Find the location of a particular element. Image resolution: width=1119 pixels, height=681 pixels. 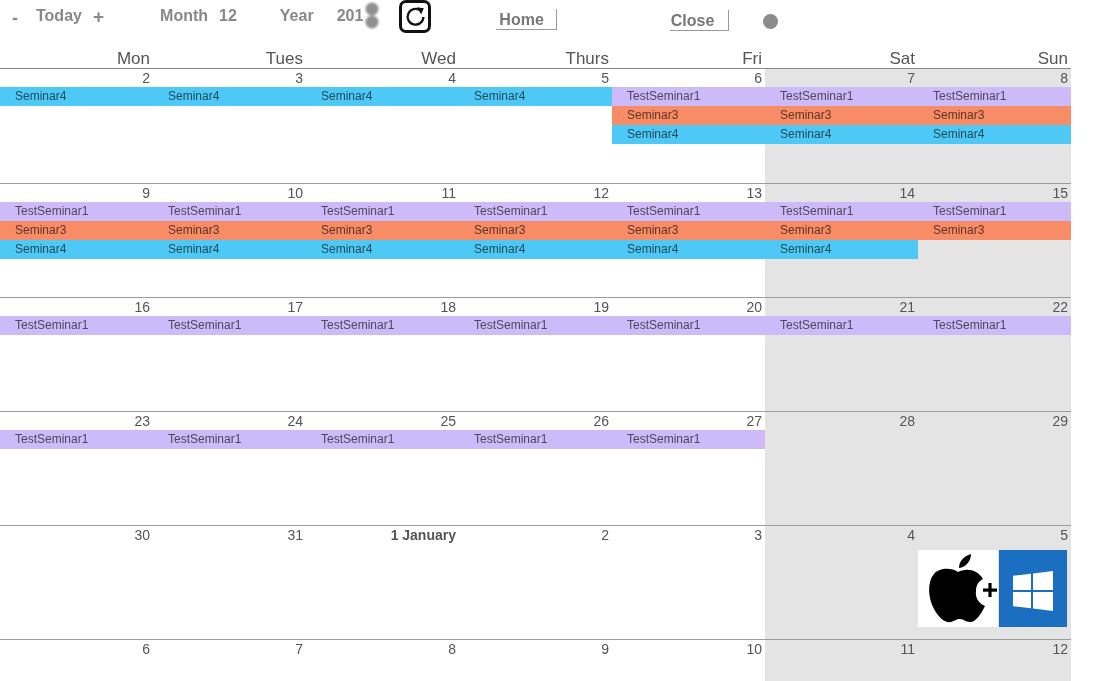

year-label: Year is located at coordinates (296, 16).